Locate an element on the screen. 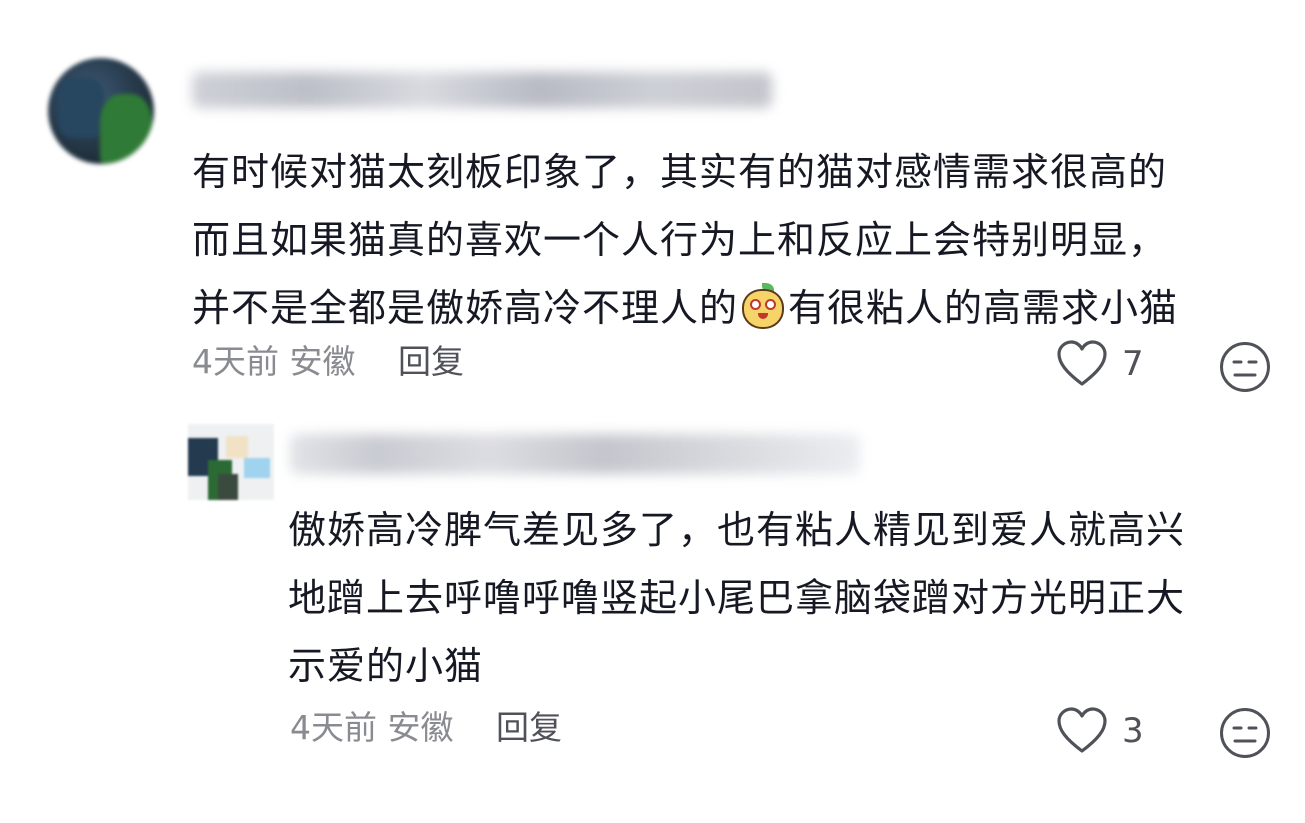 This screenshot has height=823, width=1305. comment-text-segment: 有很粘人的高需求小猫 is located at coordinates (983, 308).